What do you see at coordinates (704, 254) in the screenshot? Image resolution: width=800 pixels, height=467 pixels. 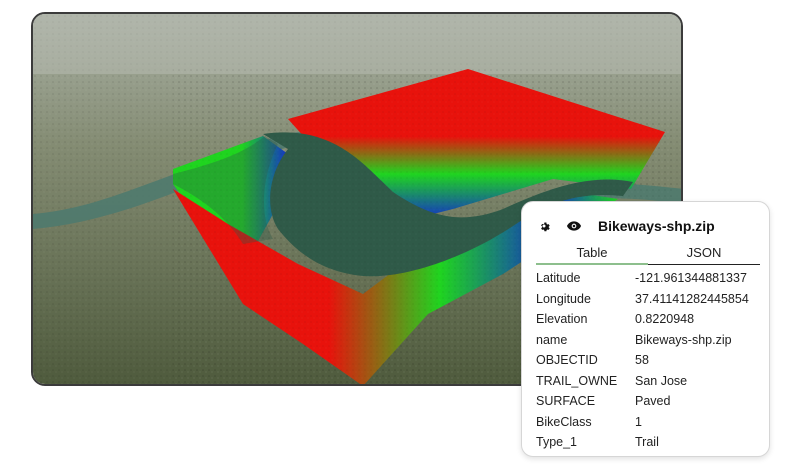 I see `tab-json: JSON` at bounding box center [704, 254].